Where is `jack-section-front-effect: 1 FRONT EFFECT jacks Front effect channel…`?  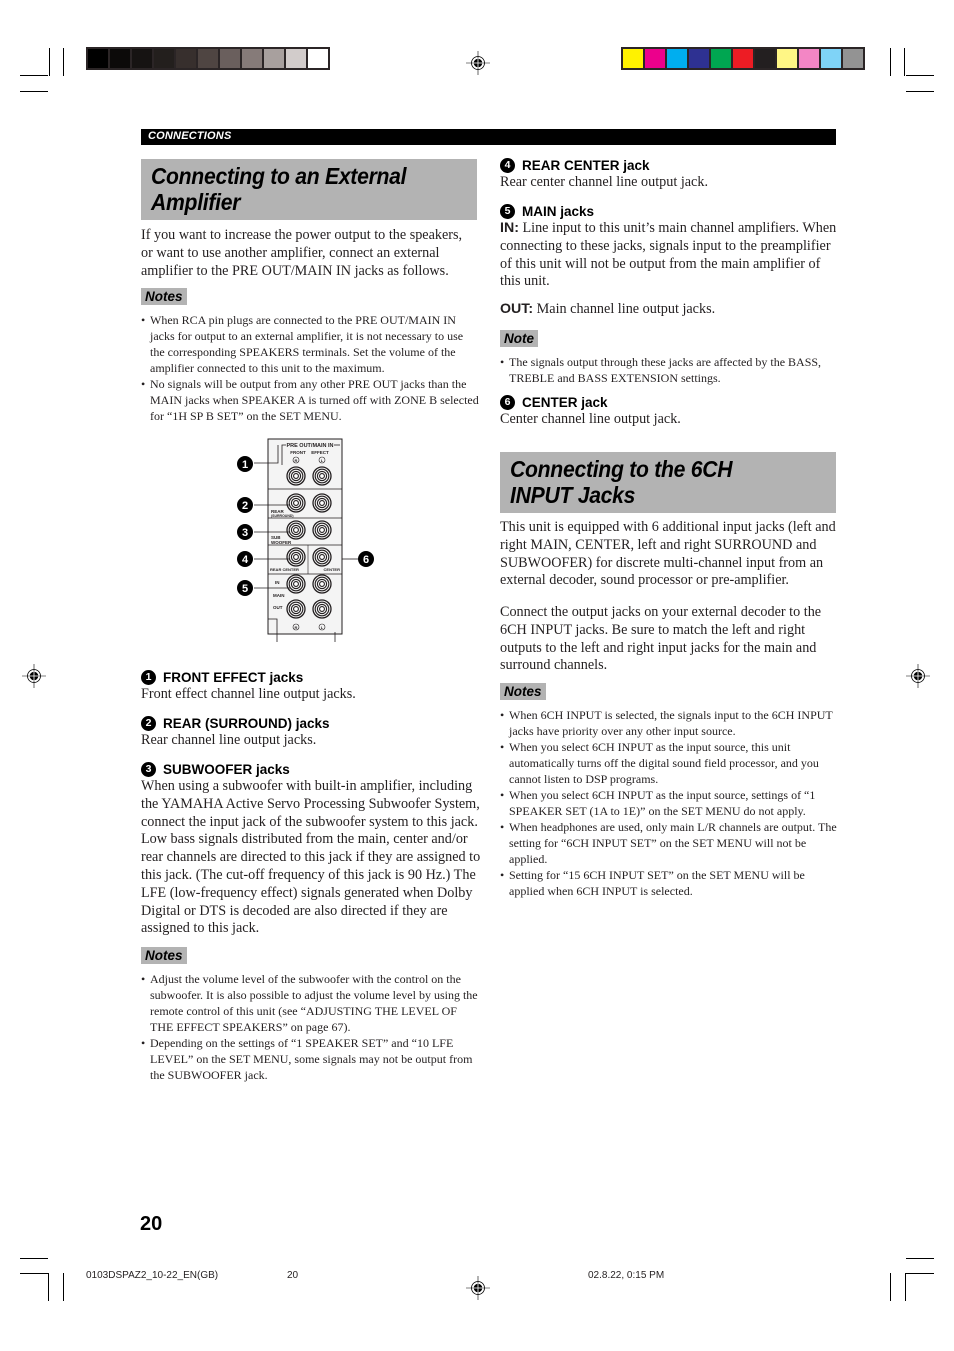
jack-section-front-effect: 1 FRONT EFFECT jacks Front effect channel… is located at coordinates (311, 686).